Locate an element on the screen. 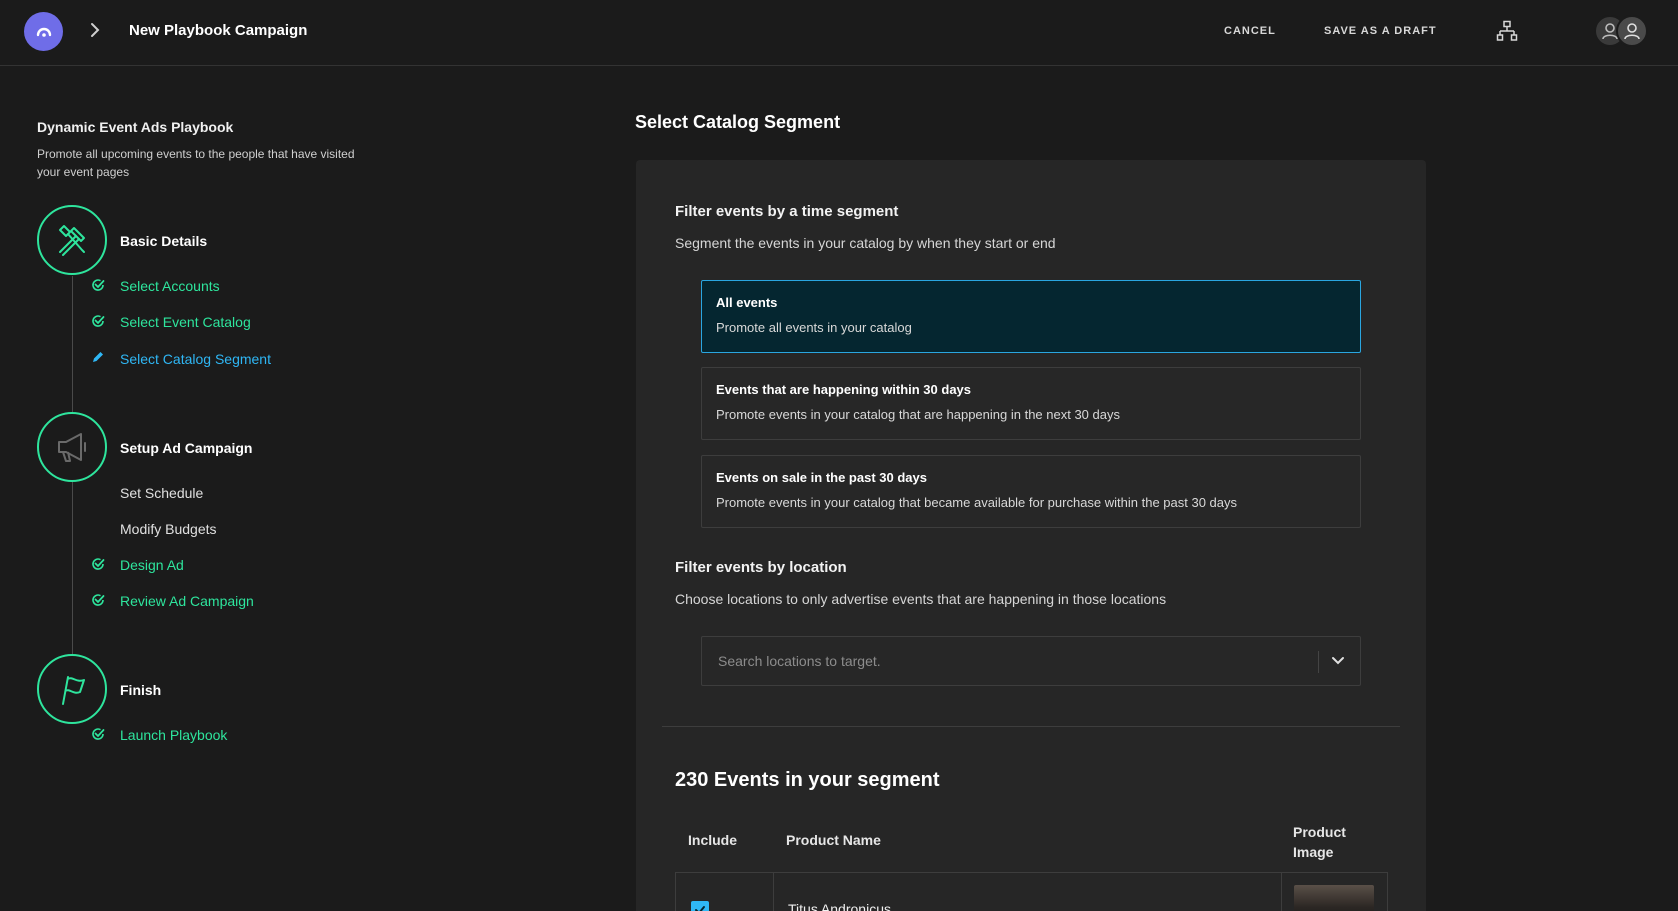 This screenshot has height=911, width=1678. org-chart-icon is located at coordinates (1507, 31).